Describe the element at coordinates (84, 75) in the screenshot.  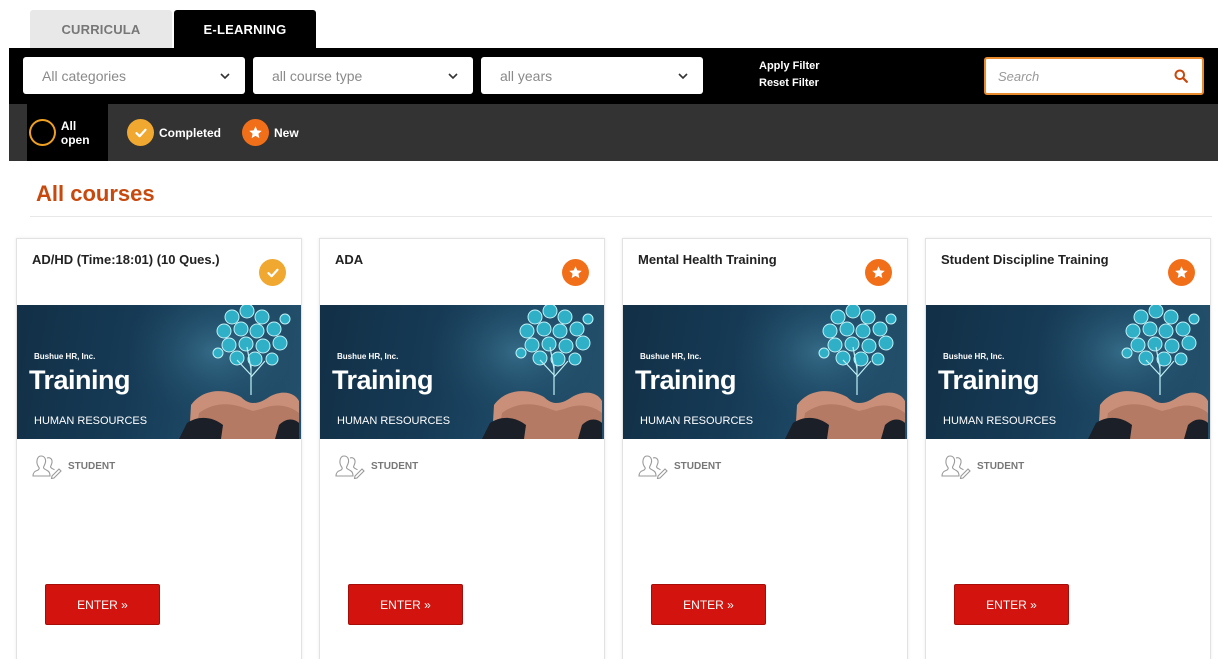
I see `category-select-value: All categories` at that location.